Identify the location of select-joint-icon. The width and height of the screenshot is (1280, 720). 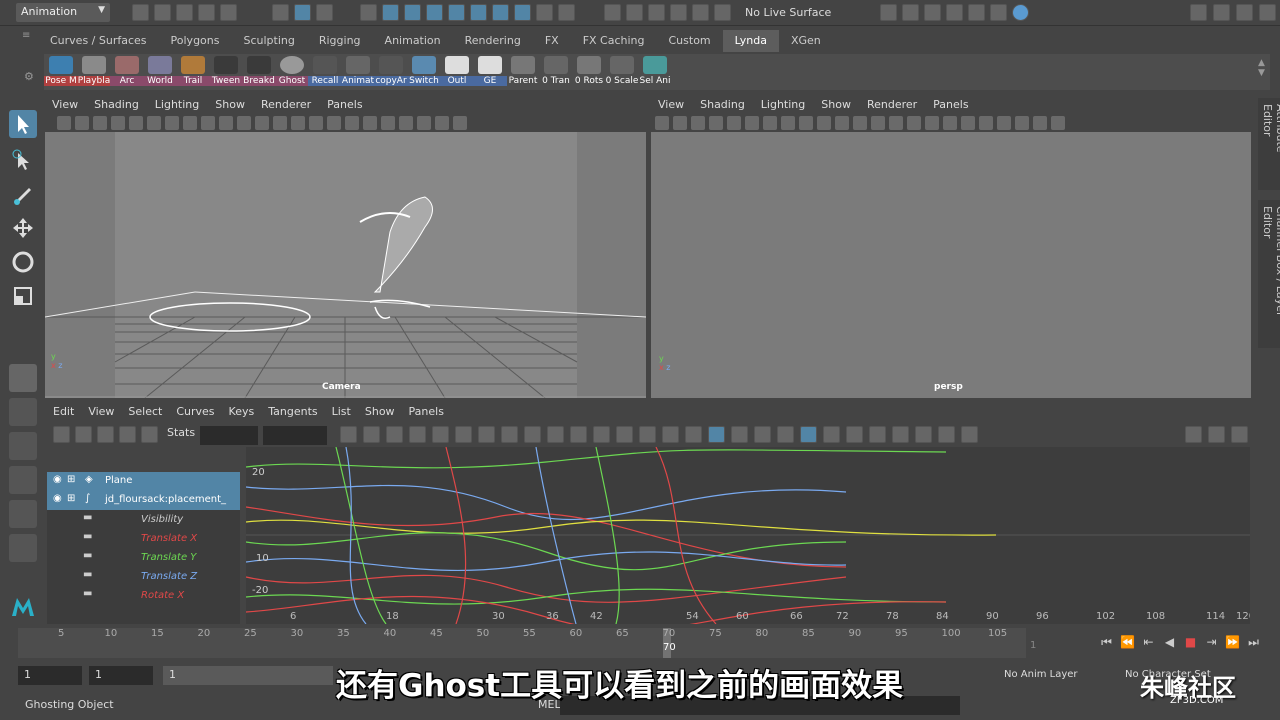
(500, 12).